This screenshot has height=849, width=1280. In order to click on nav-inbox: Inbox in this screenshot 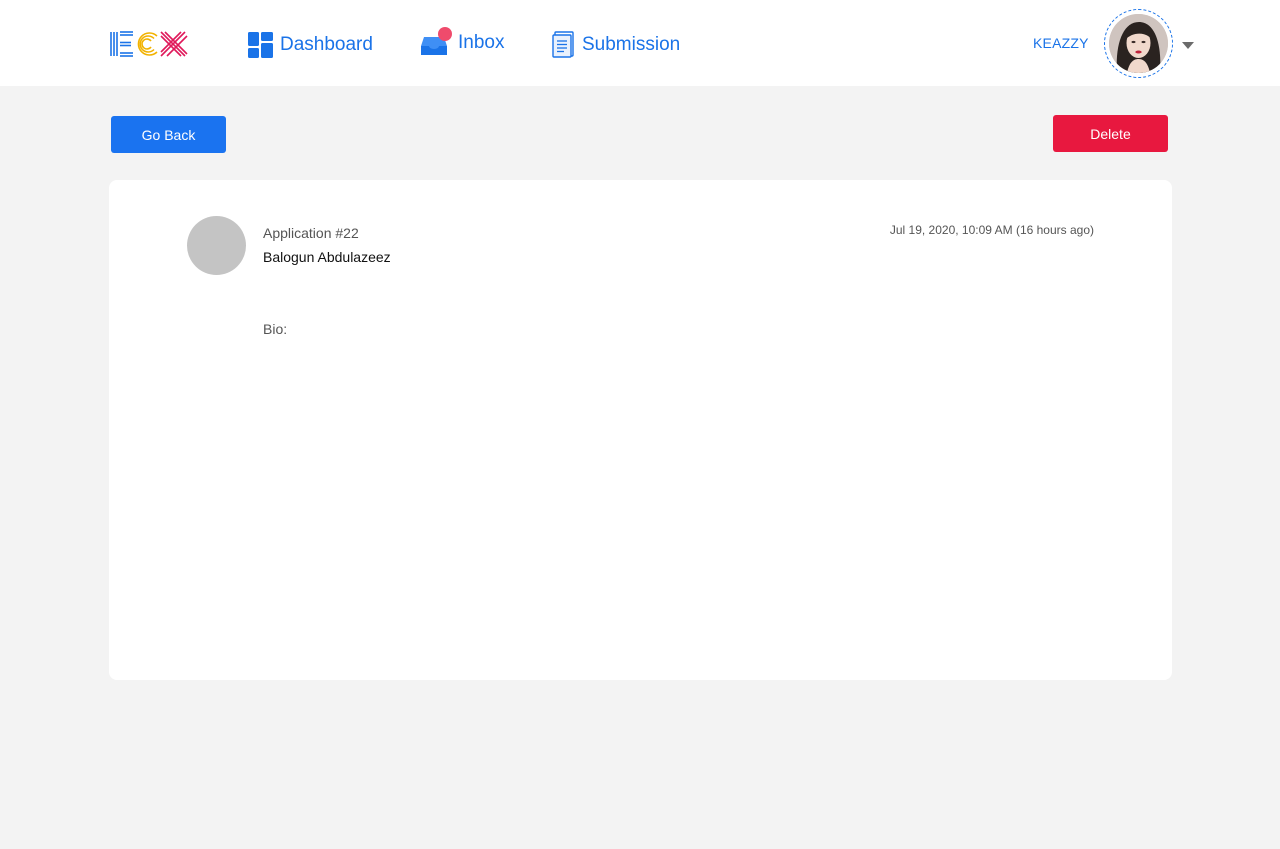, I will do `click(463, 42)`.